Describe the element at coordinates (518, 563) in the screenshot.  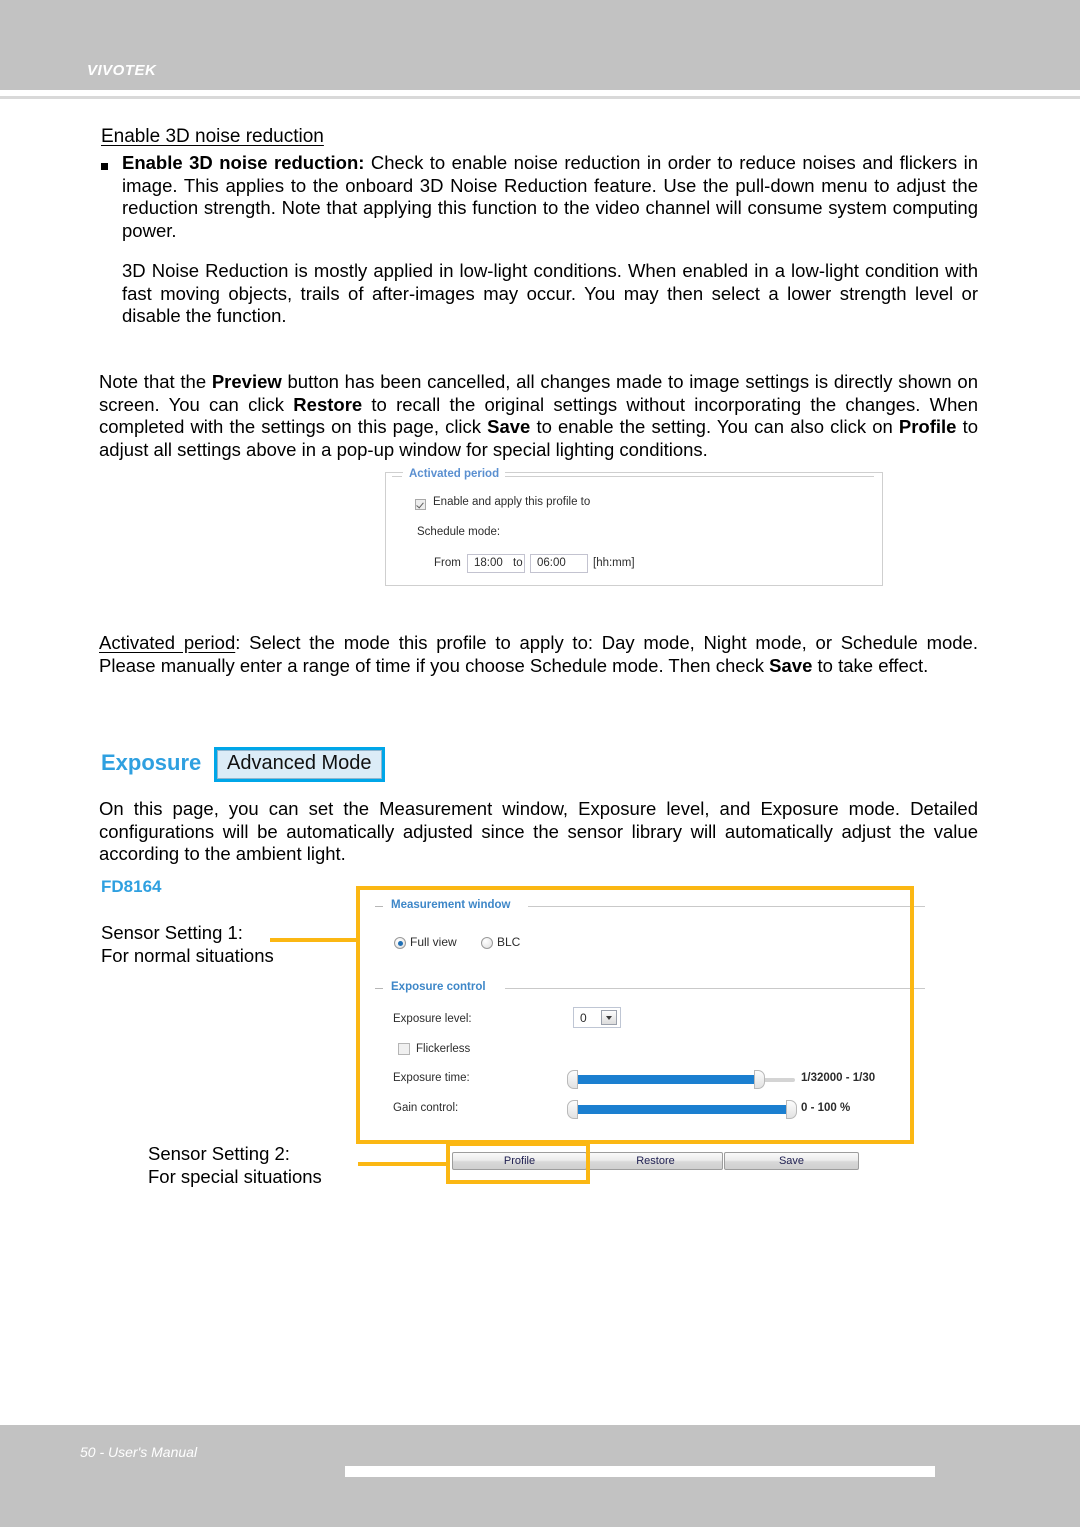
I see `to-label: to` at that location.